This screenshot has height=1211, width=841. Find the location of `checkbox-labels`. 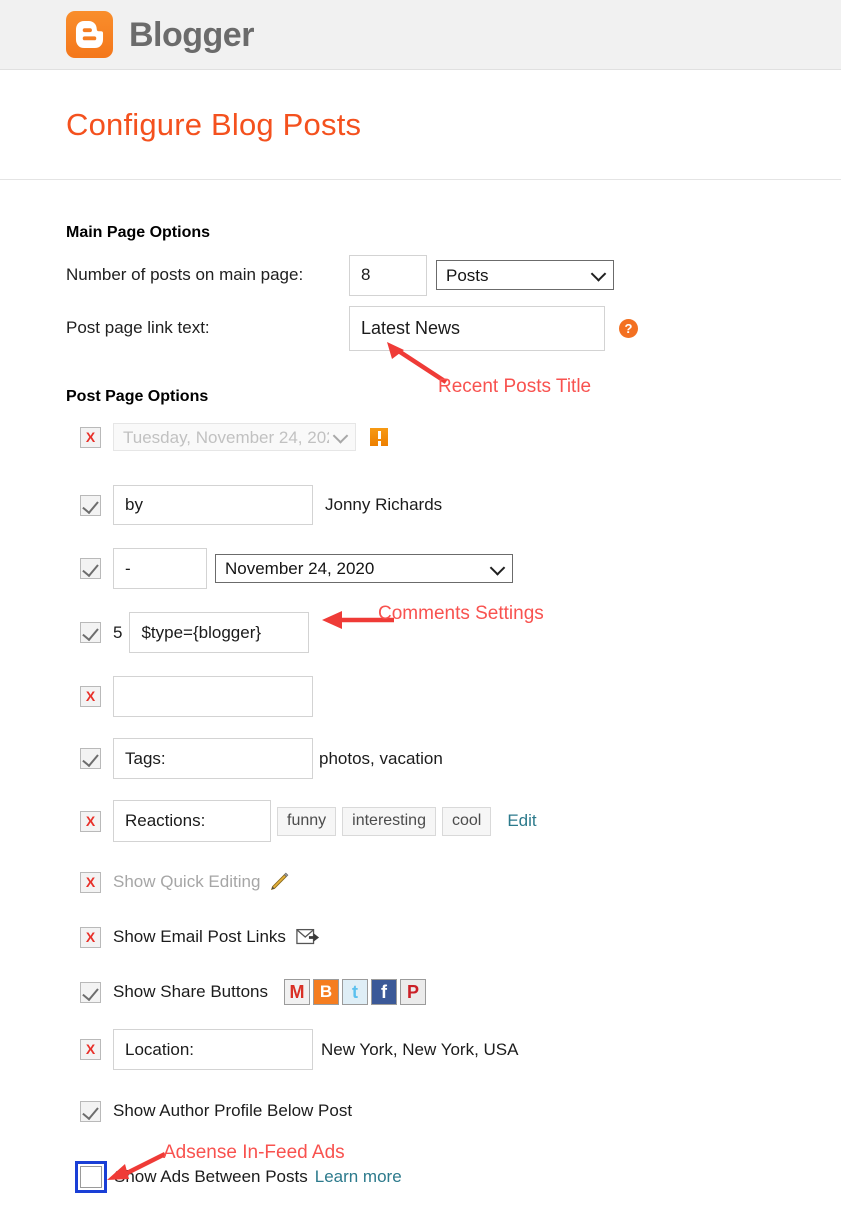

checkbox-labels is located at coordinates (90, 758).